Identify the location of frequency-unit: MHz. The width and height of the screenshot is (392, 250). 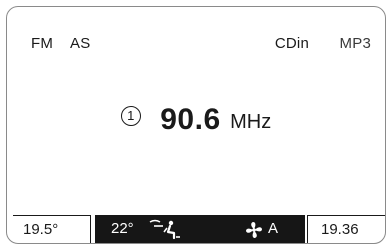
(251, 121).